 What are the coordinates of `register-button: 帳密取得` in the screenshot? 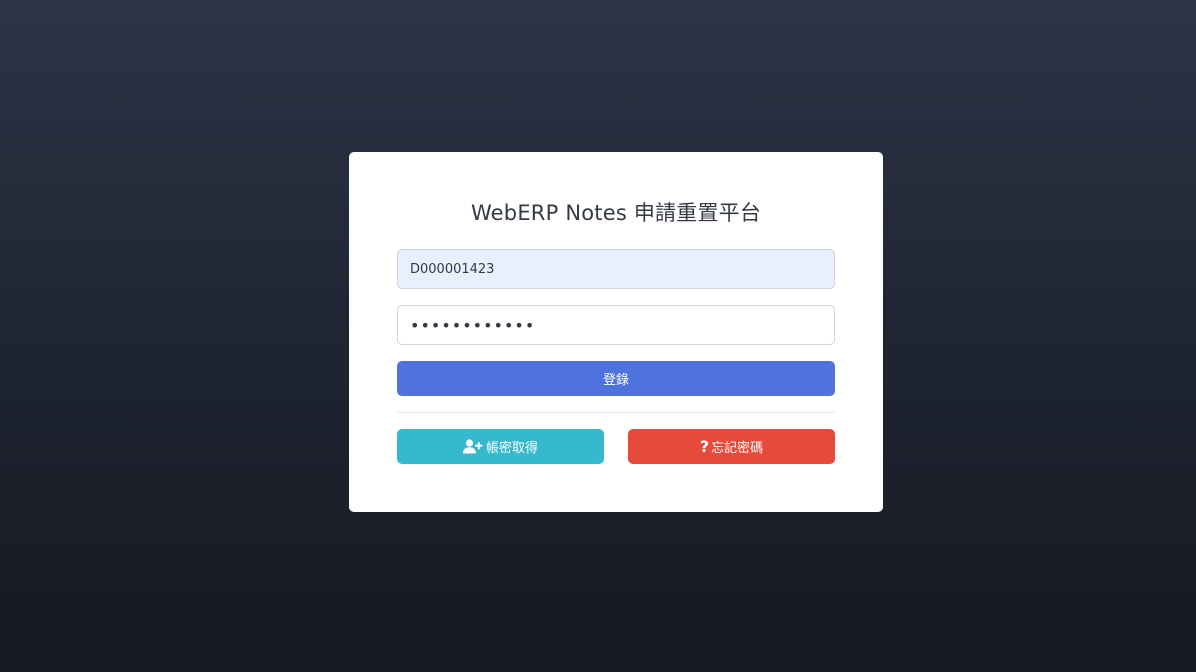 It's located at (500, 446).